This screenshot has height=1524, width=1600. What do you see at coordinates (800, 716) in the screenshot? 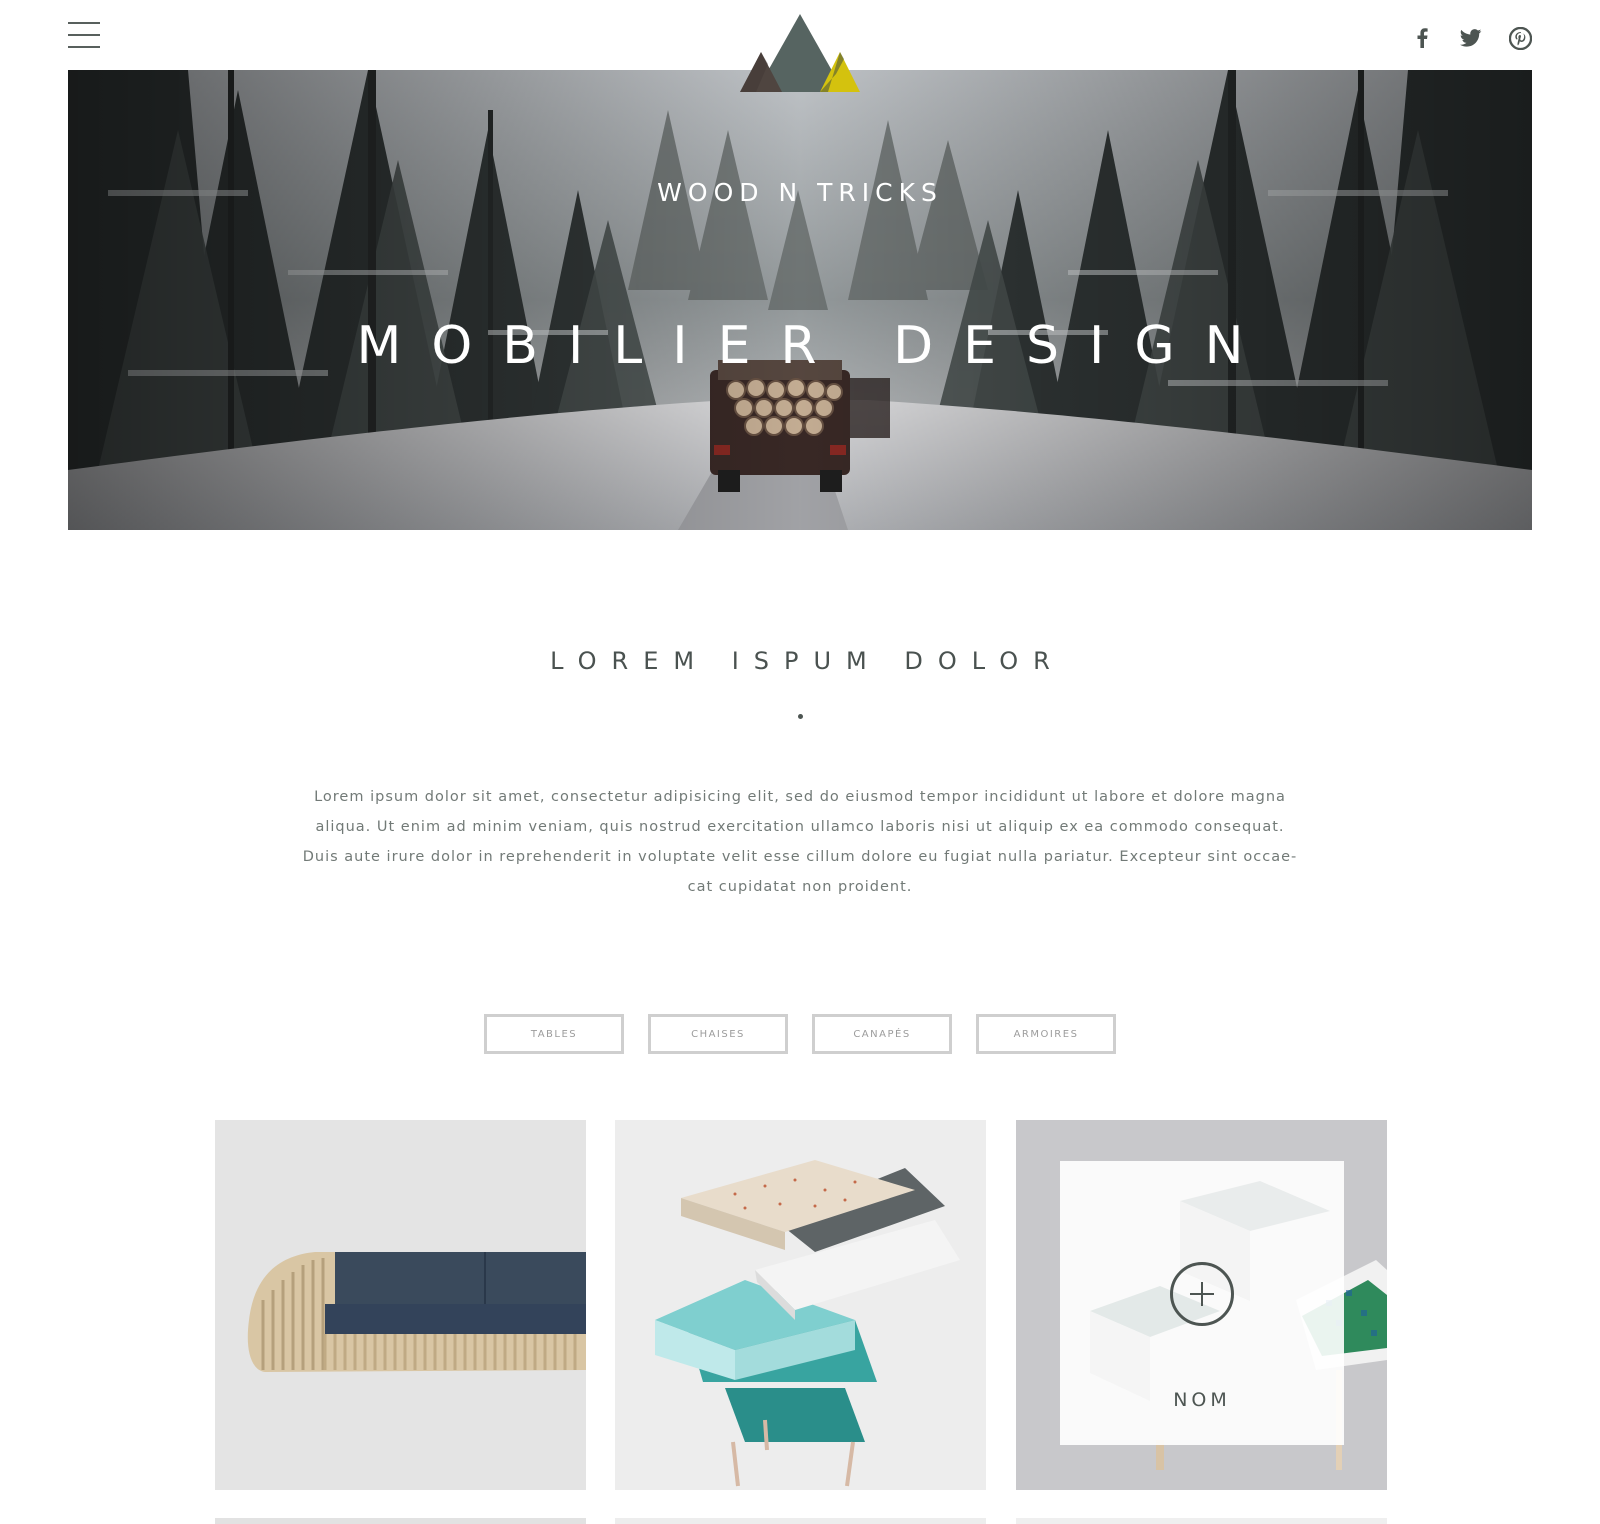
I see `divider-dot` at bounding box center [800, 716].